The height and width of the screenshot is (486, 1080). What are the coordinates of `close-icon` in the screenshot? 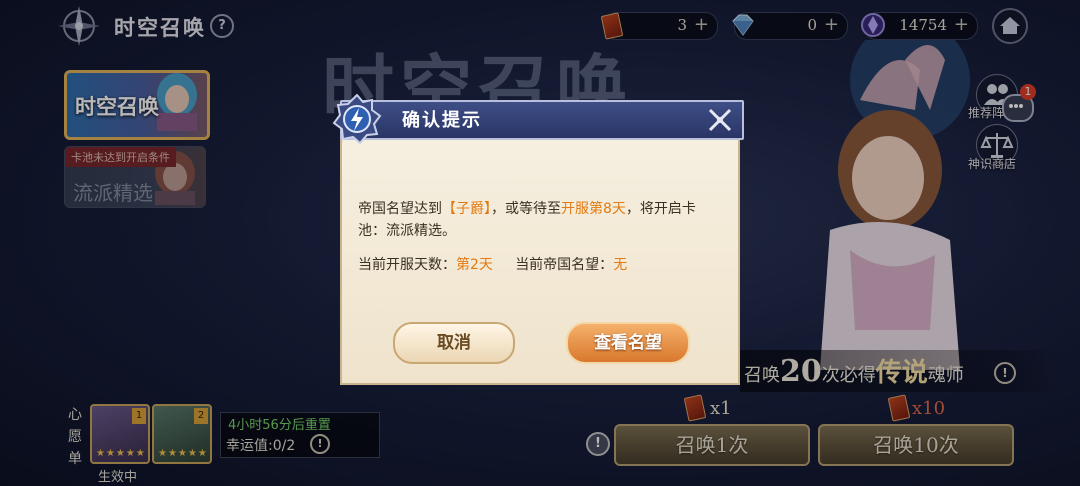 It's located at (720, 120).